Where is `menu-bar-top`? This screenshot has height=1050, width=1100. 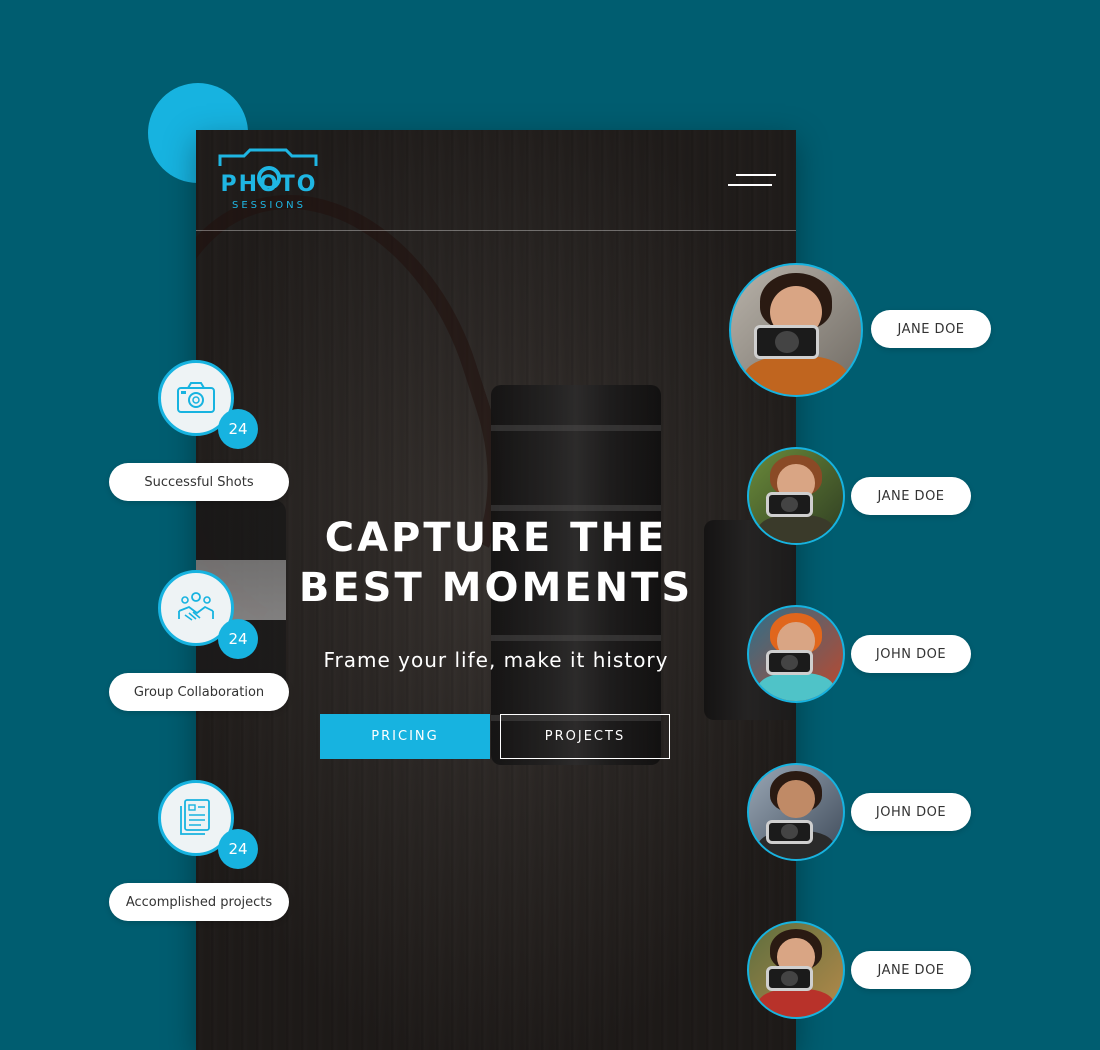 menu-bar-top is located at coordinates (756, 175).